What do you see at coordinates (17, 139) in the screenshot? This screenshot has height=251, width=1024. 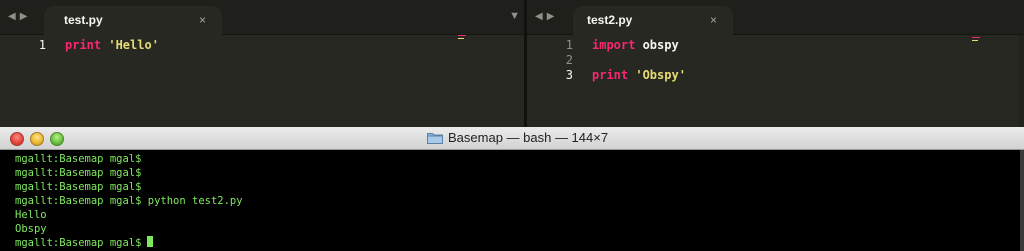 I see `close-window-button` at bounding box center [17, 139].